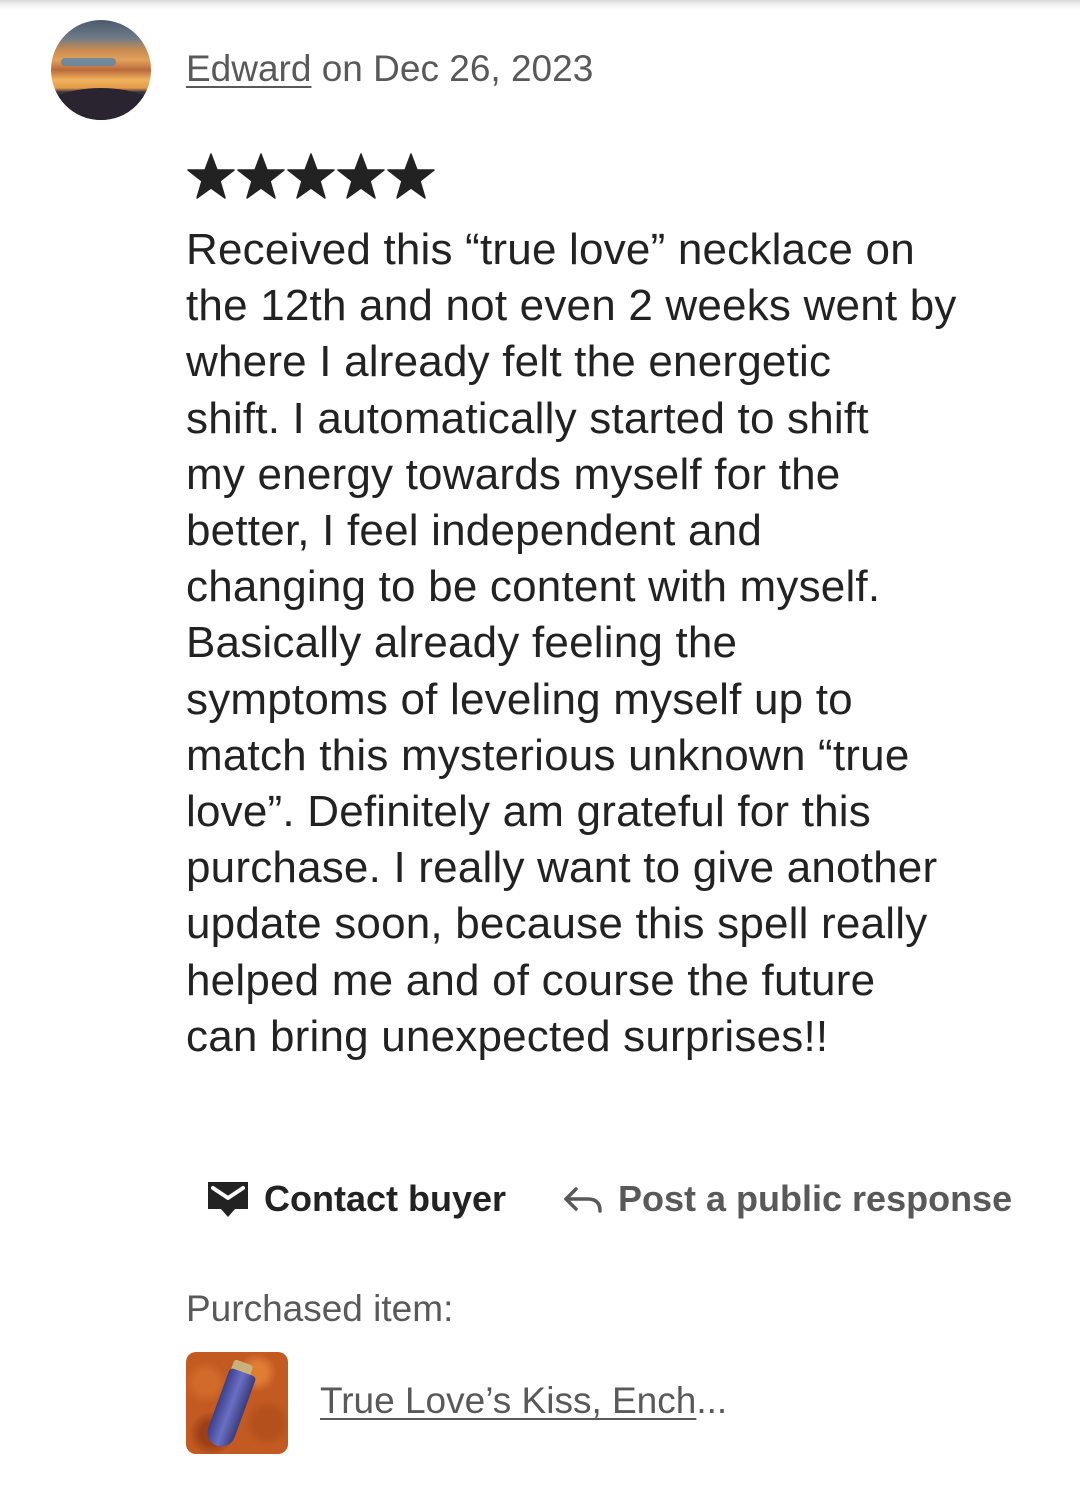  I want to click on avatar-hill, so click(101, 104).